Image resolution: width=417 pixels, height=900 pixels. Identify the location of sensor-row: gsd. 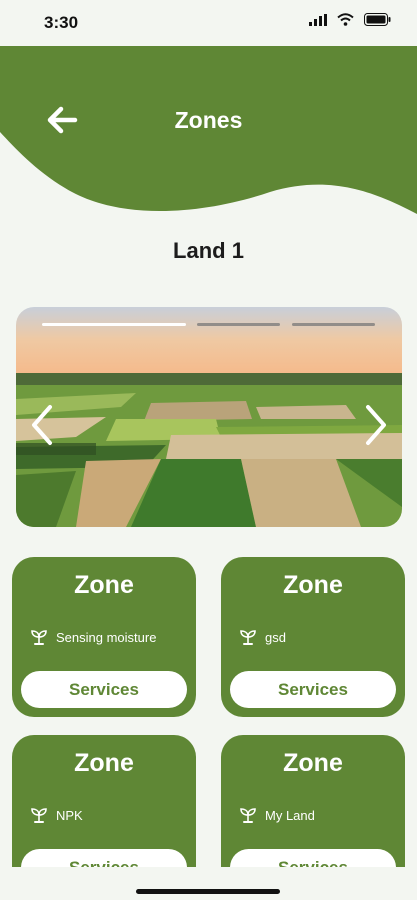
(262, 637).